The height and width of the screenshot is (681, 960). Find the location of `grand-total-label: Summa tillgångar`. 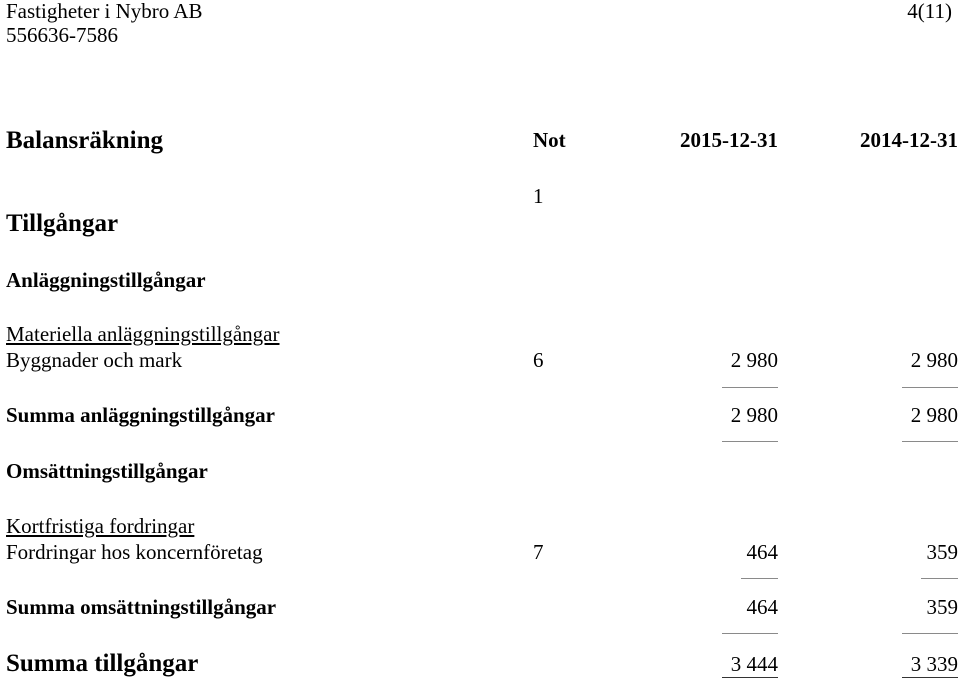

grand-total-label: Summa tillgångar is located at coordinates (102, 663).